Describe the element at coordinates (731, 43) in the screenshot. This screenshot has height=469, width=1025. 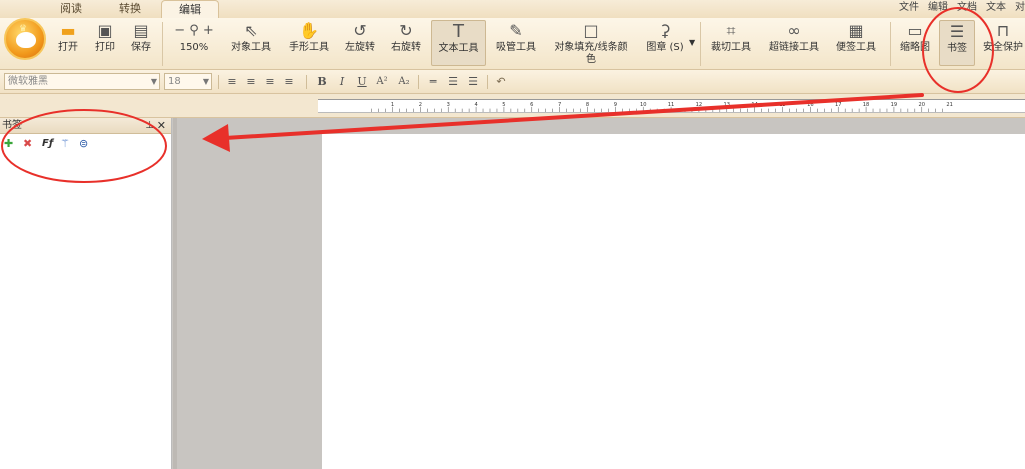
I see `crop-tool-button: ⌗ 裁切工具` at that location.